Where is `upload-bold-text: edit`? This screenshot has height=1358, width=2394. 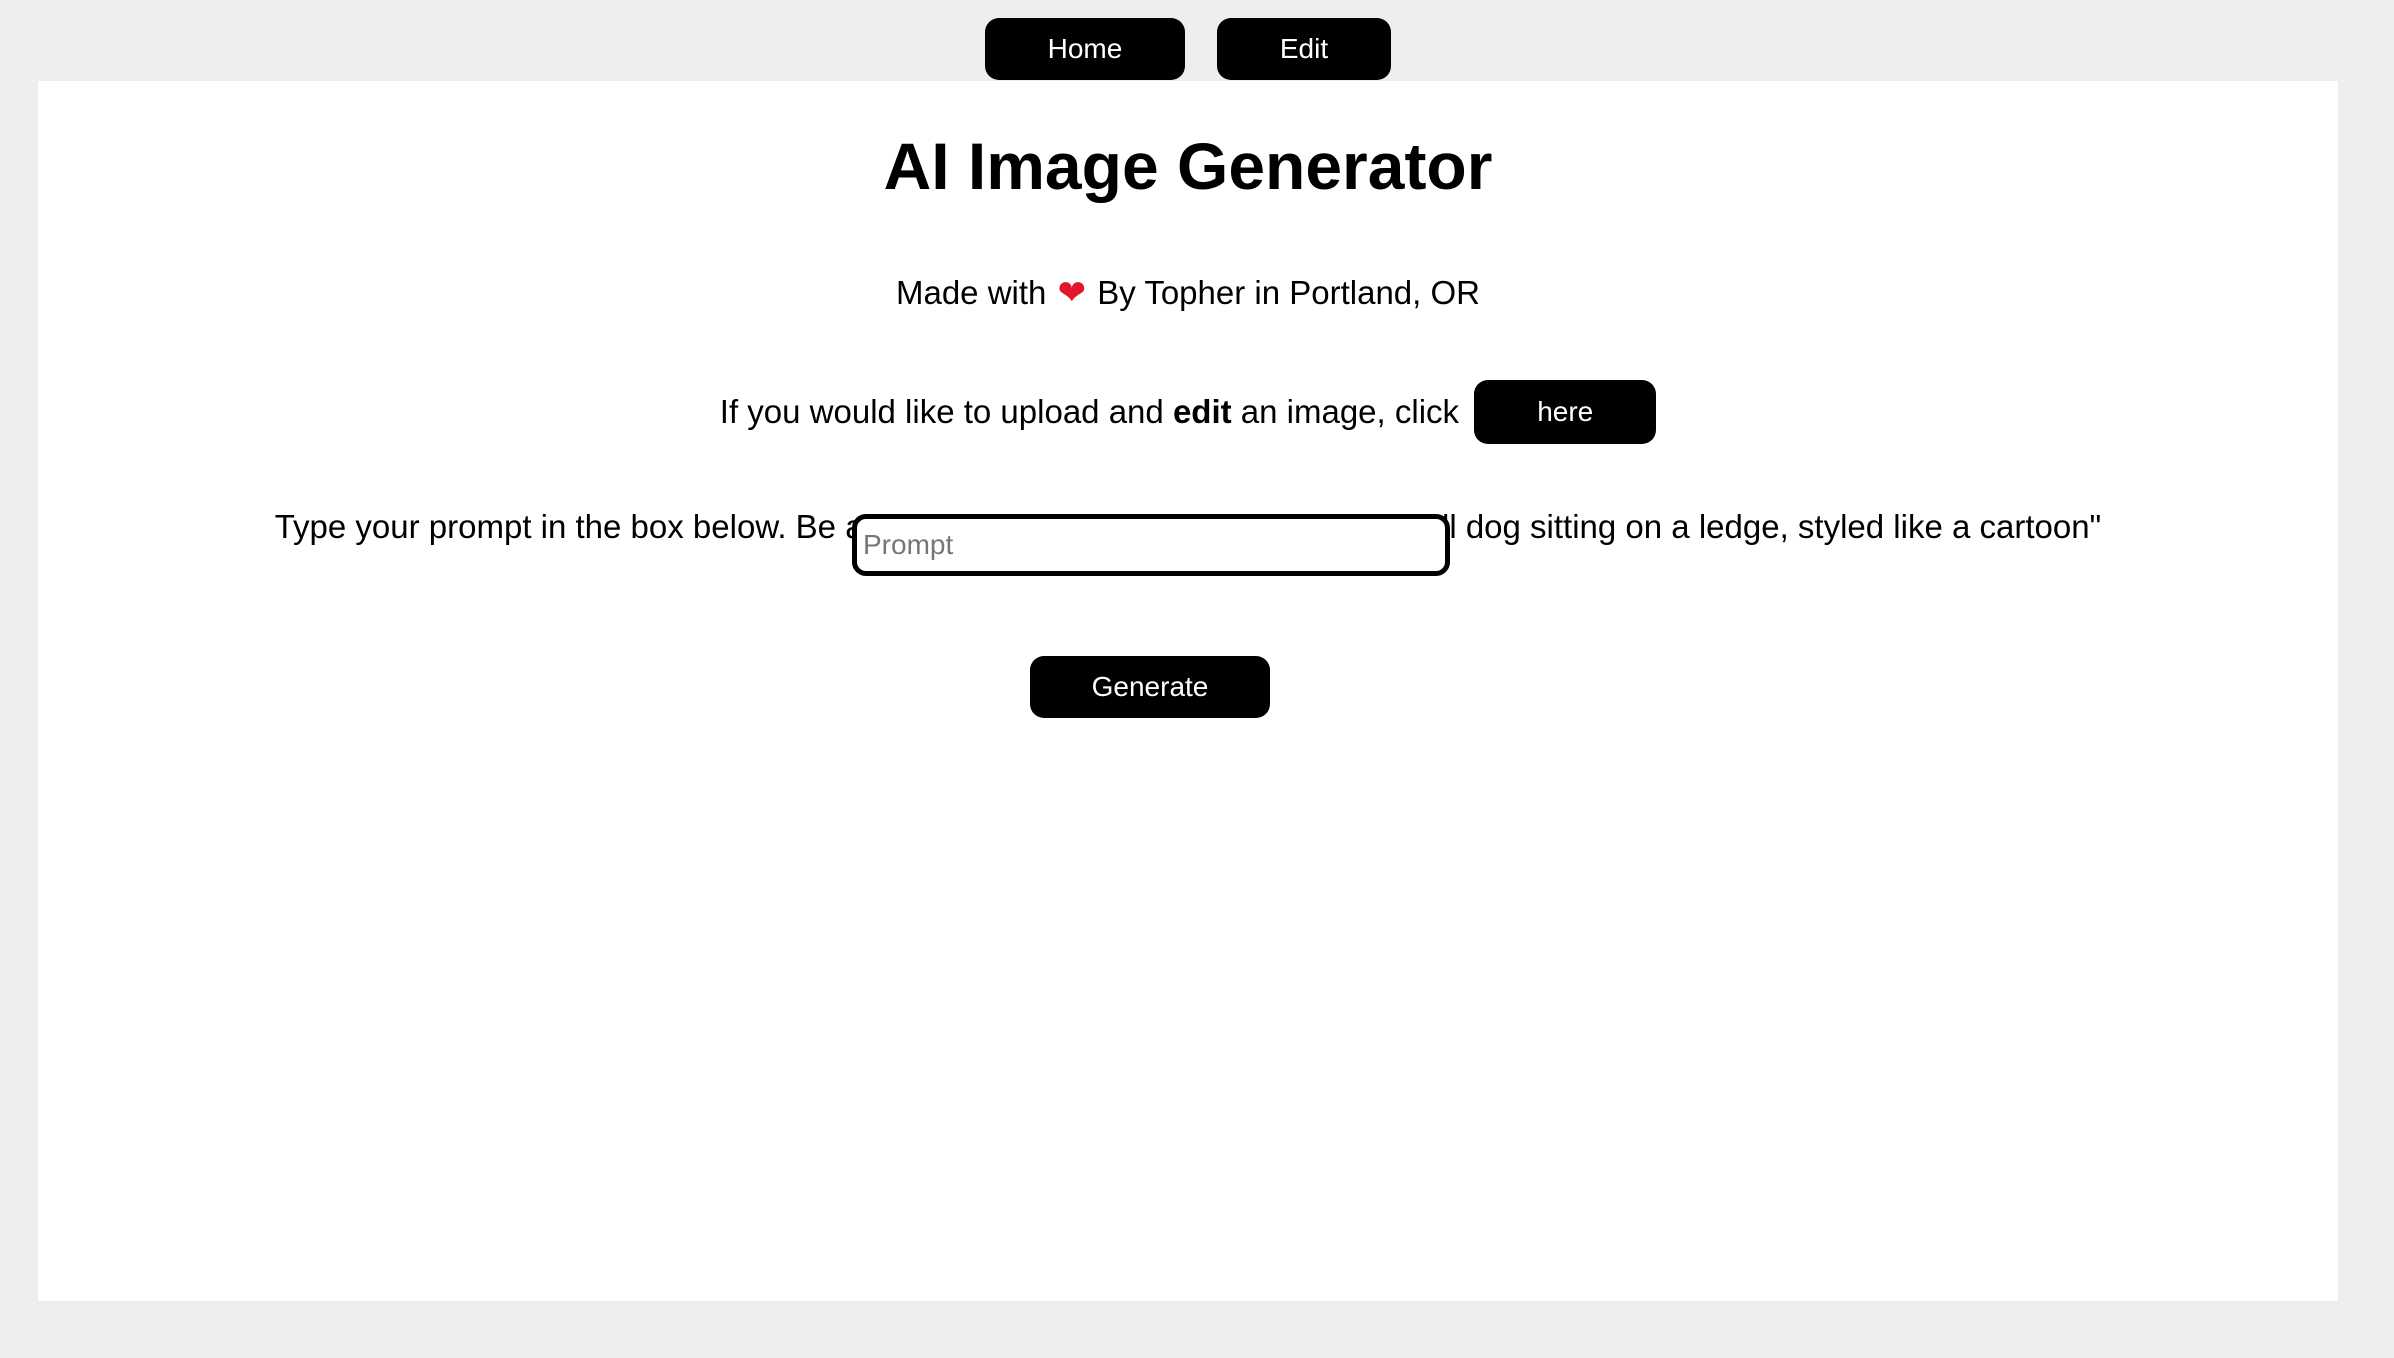 upload-bold-text: edit is located at coordinates (1202, 411).